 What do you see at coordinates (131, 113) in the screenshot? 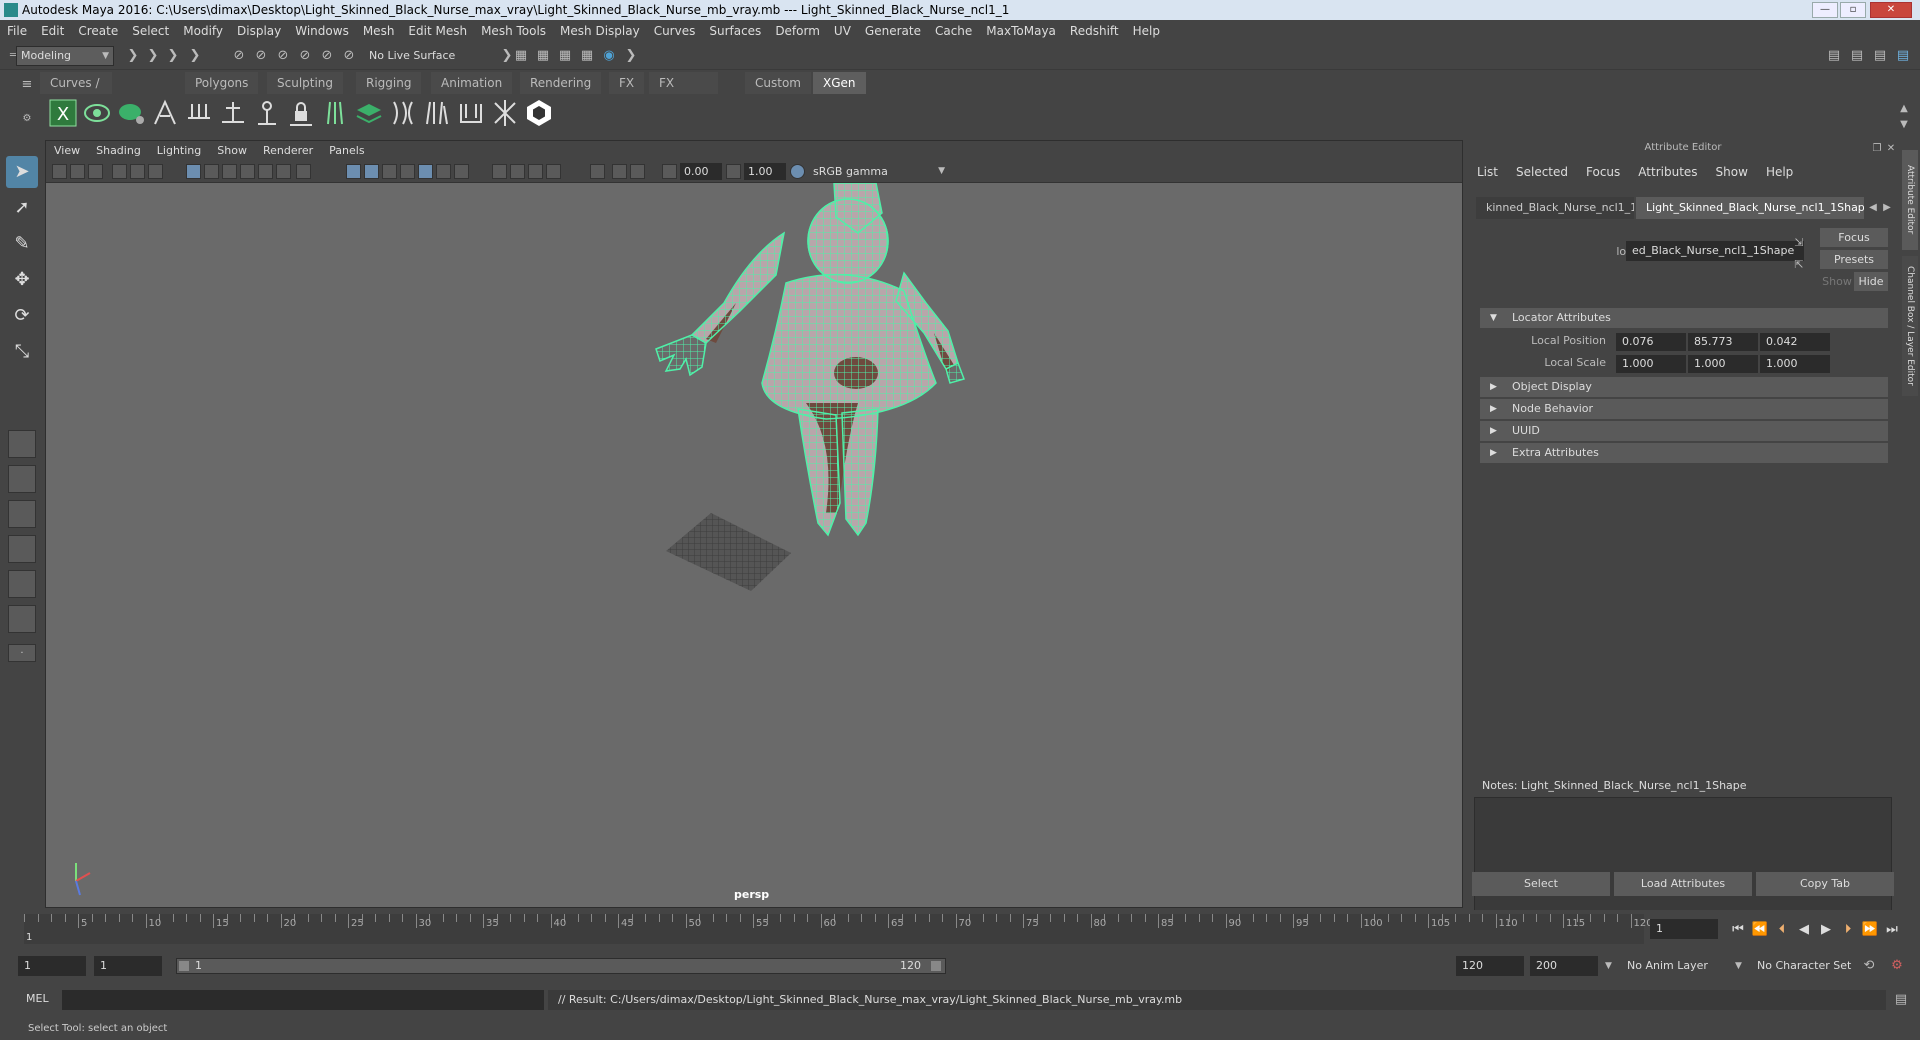
I see `xgen-description-icon` at bounding box center [131, 113].